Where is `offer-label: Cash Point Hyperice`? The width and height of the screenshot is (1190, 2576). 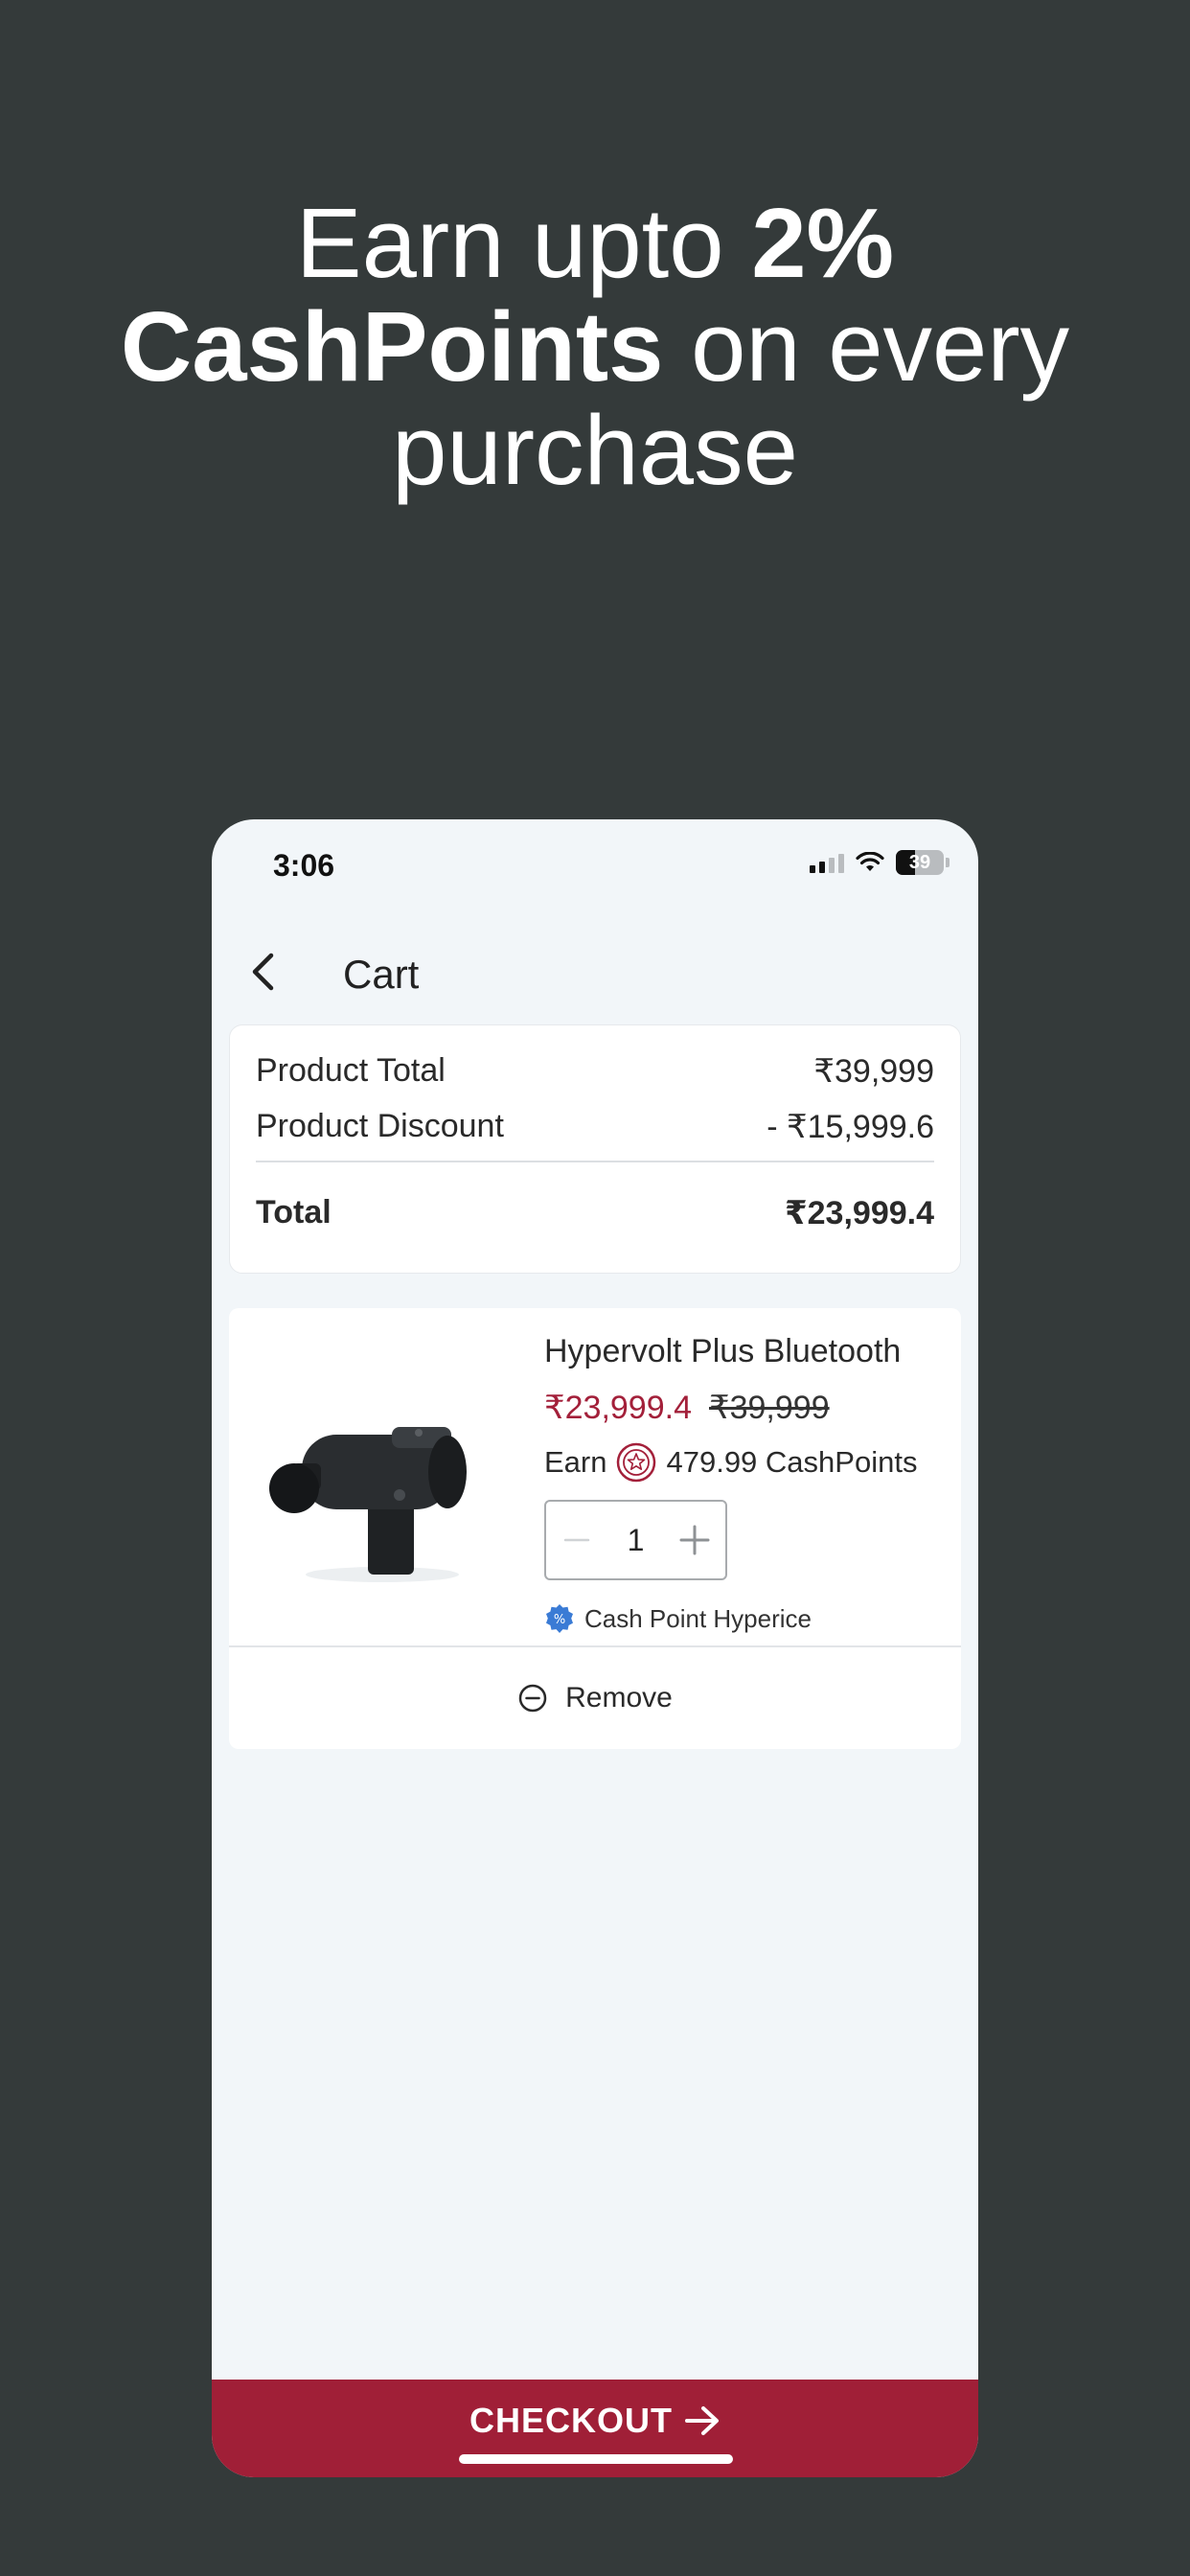
offer-label: Cash Point Hyperice is located at coordinates (698, 1618).